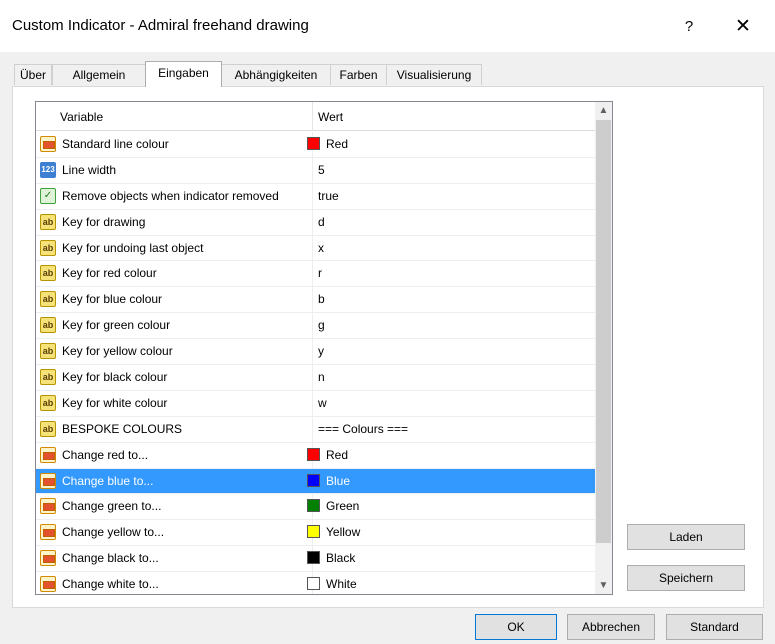 The image size is (775, 644). I want to click on cancel-button: Abbrechen, so click(611, 627).